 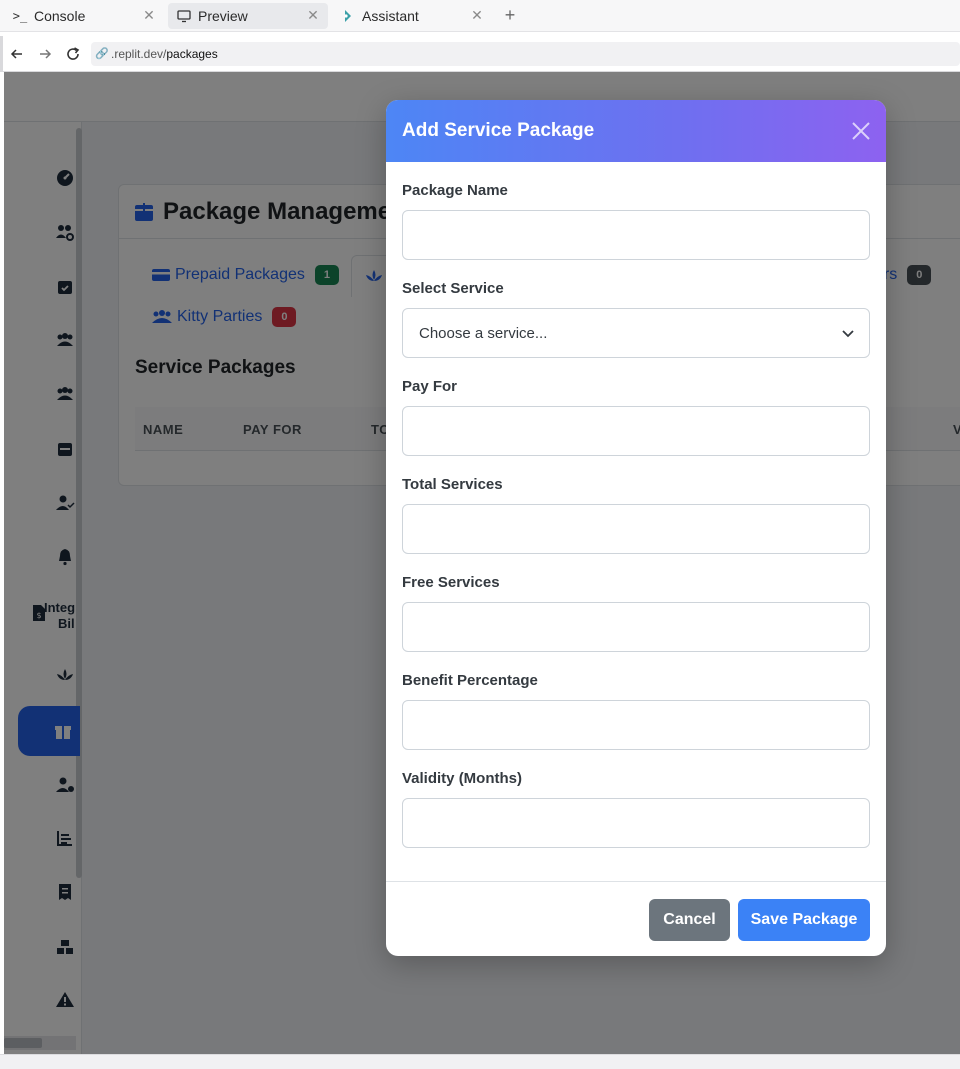 What do you see at coordinates (636, 918) in the screenshot?
I see `modal-footer: Cancel Save Package` at bounding box center [636, 918].